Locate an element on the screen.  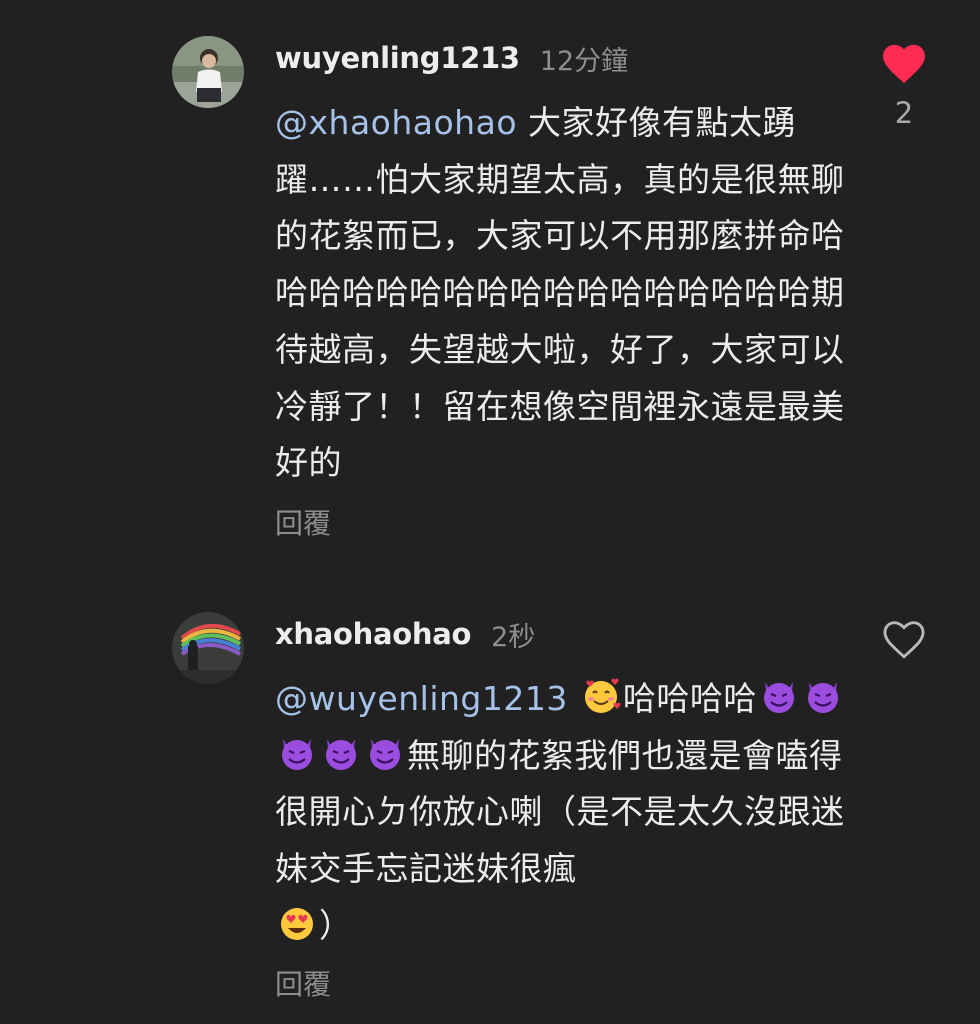
timestamp: 2秒 is located at coordinates (513, 637).